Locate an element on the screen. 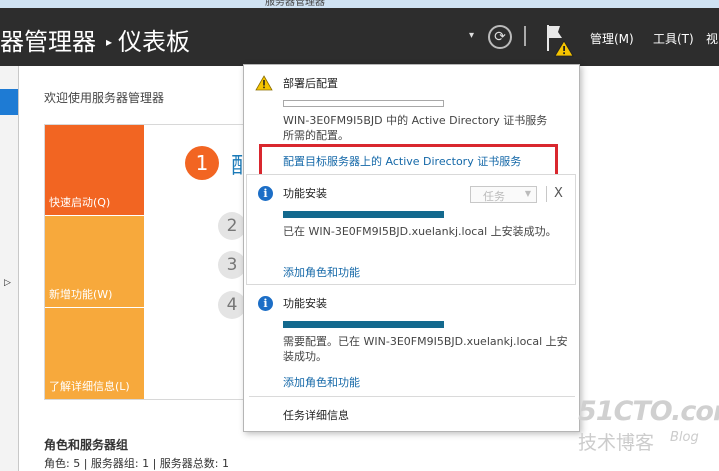 This screenshot has height=471, width=719. watermark-logo: 51CTO.com is located at coordinates (648, 411).